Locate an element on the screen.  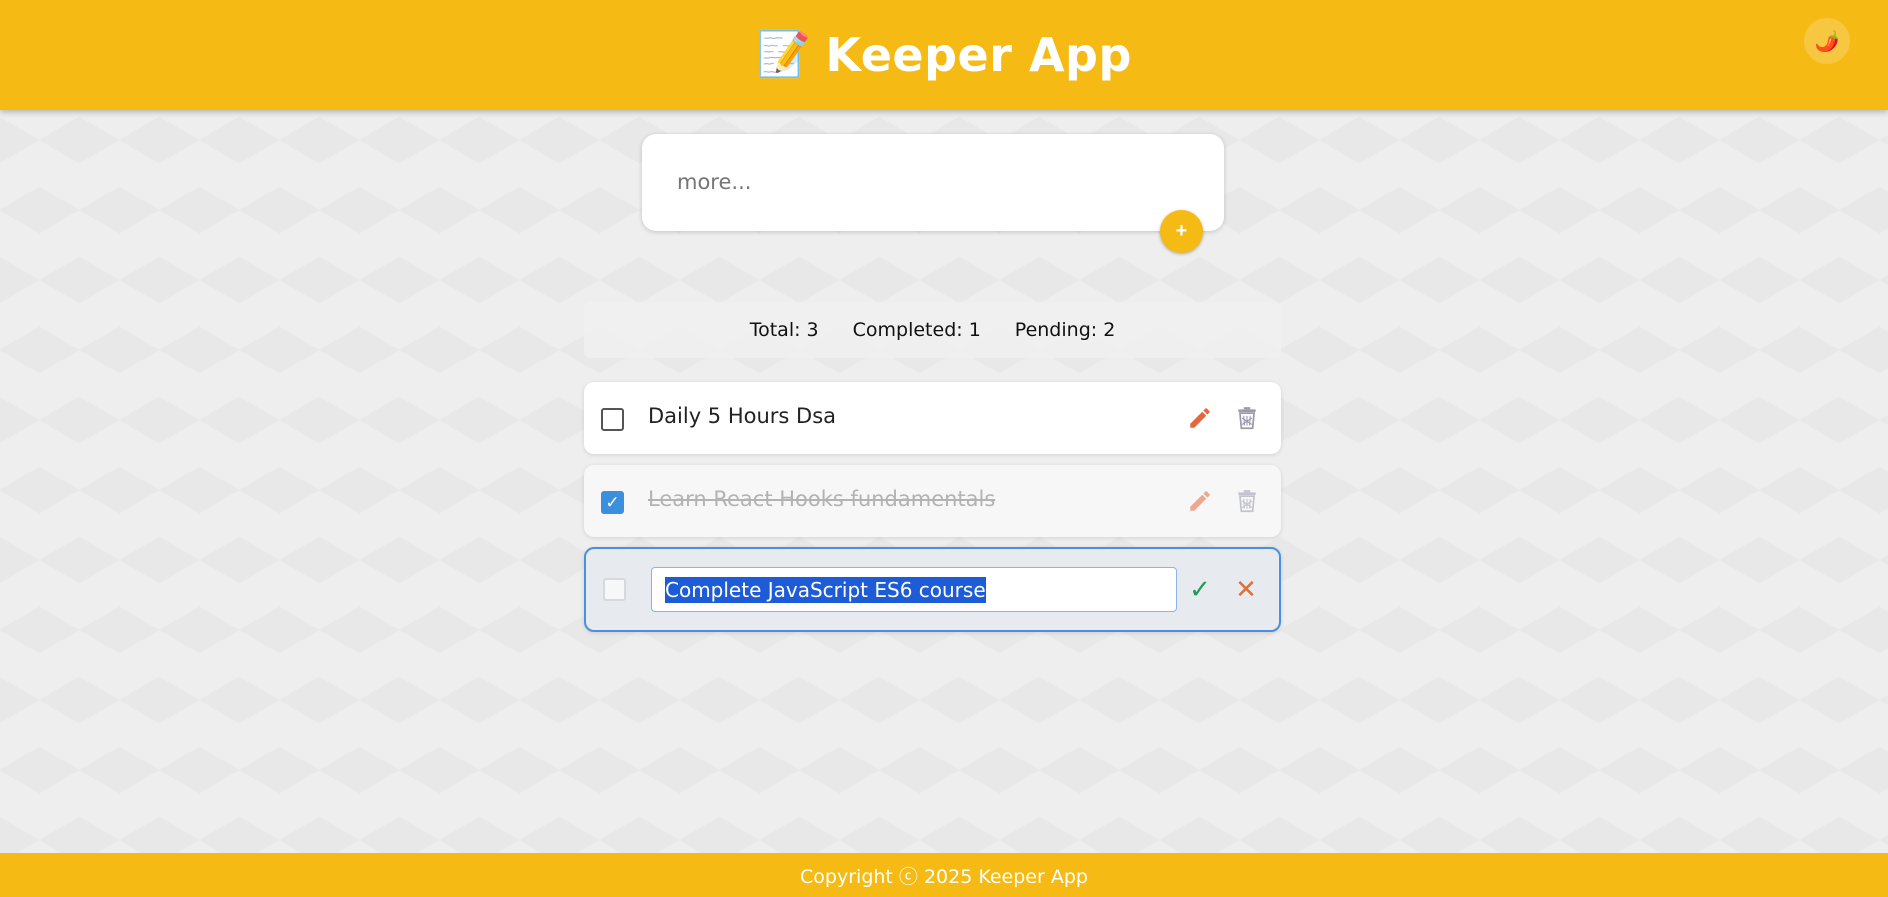
close-icon: ✕ is located at coordinates (1246, 588).